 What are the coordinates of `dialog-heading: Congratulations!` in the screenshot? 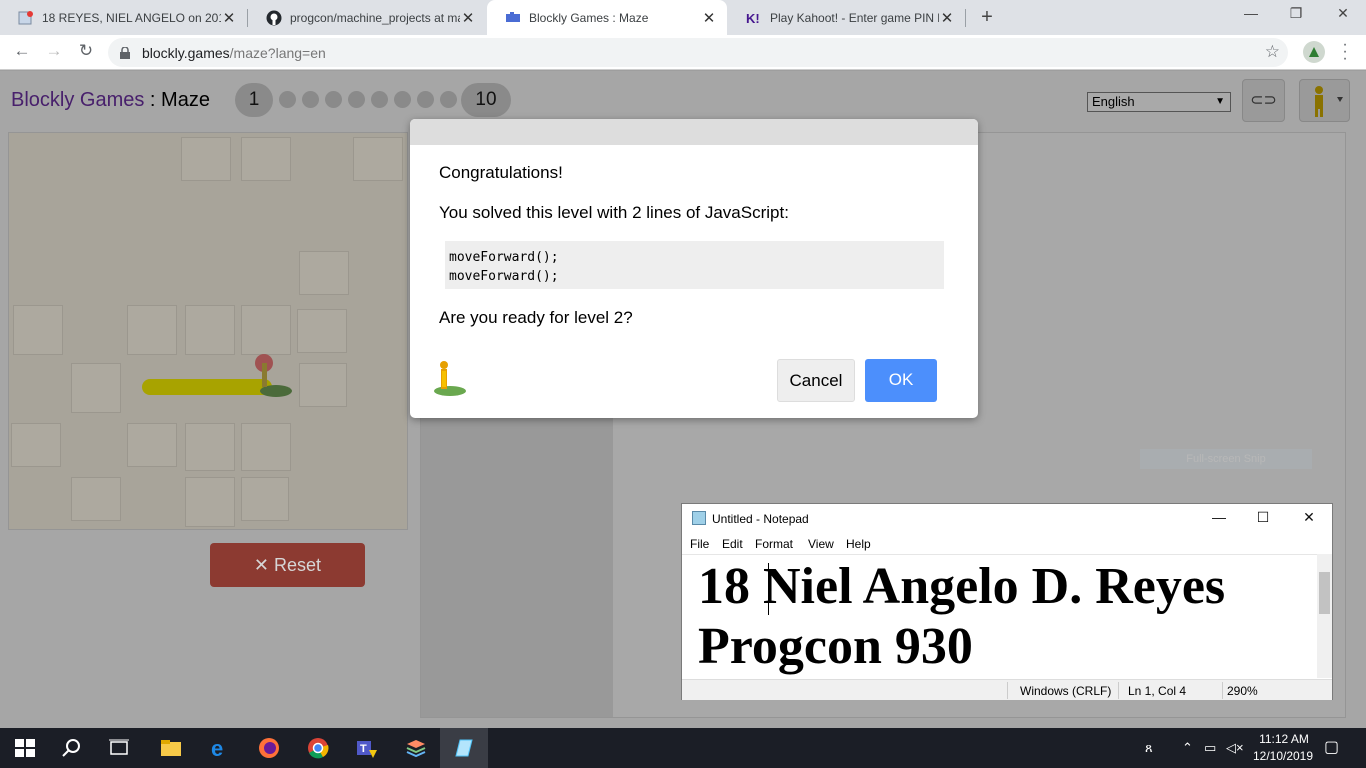 It's located at (501, 172).